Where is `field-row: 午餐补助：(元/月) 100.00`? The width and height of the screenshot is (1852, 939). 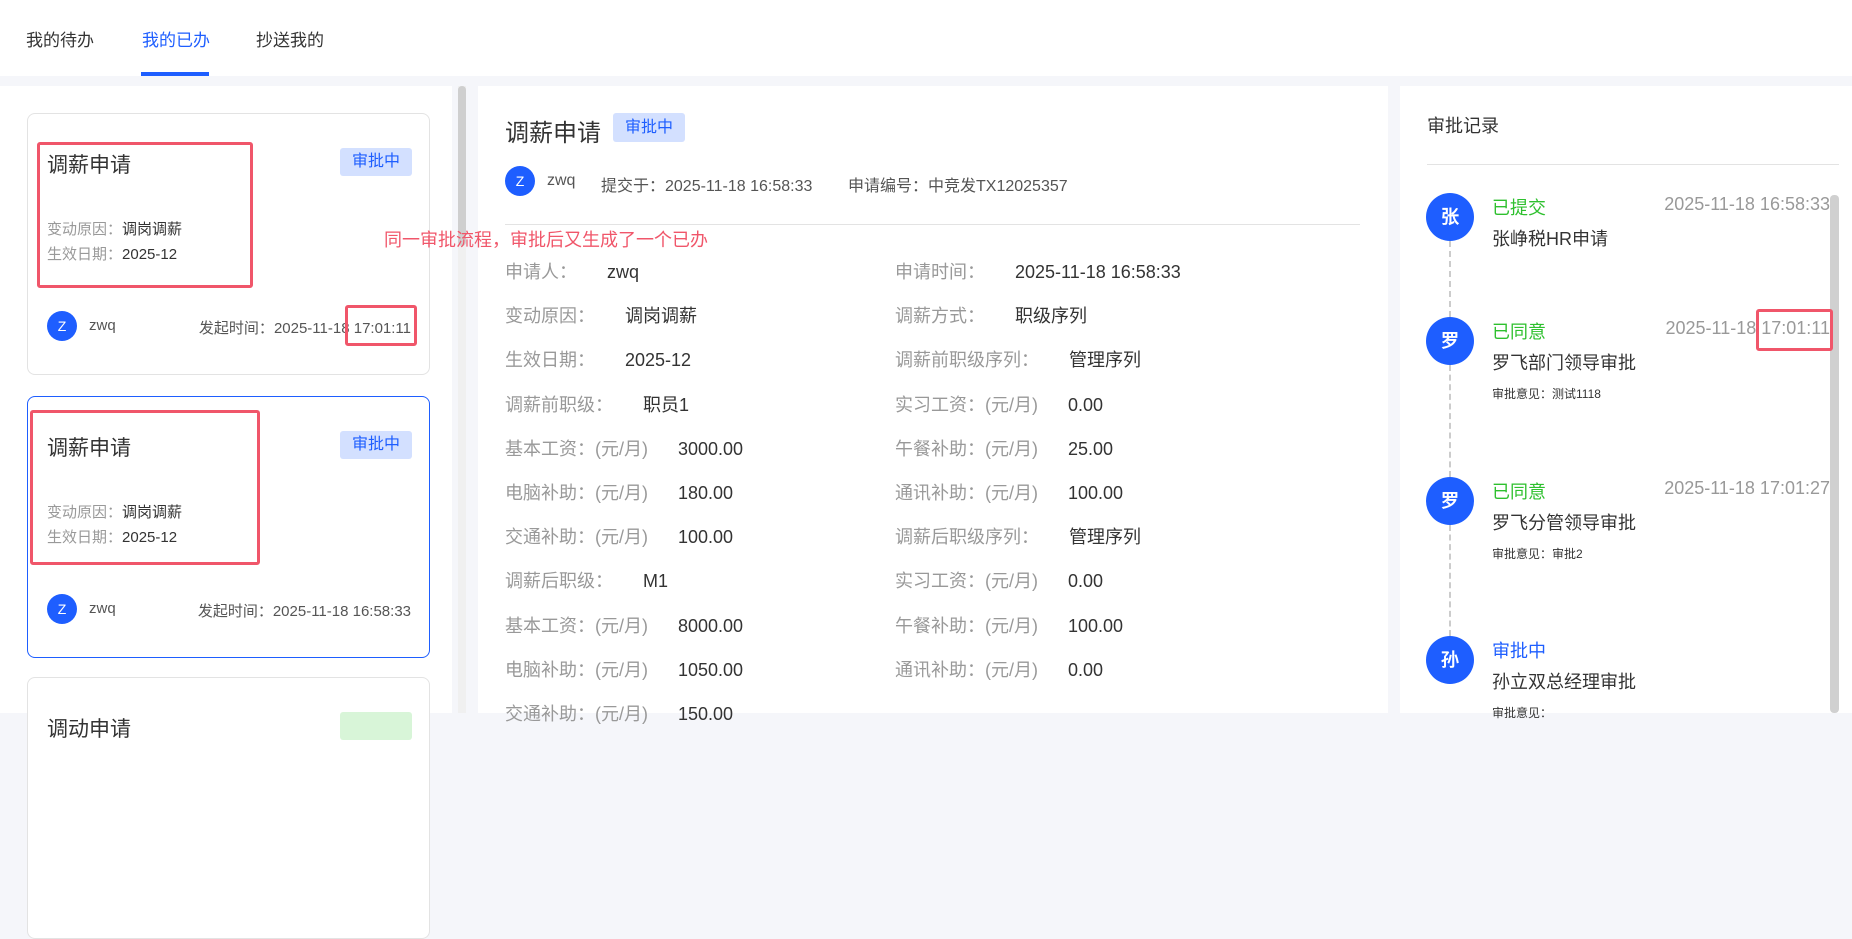
field-row: 午餐补助：(元/月) 100.00 is located at coordinates (1009, 625).